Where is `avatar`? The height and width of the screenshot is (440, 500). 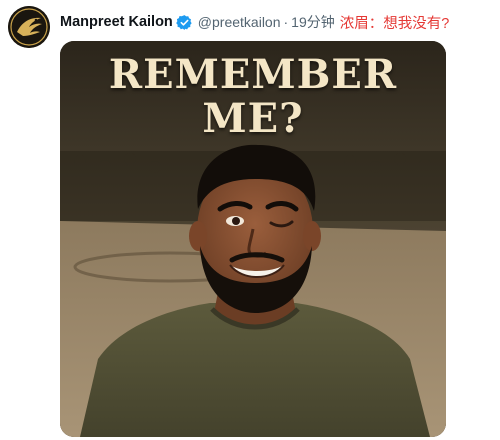
avatar is located at coordinates (29, 27).